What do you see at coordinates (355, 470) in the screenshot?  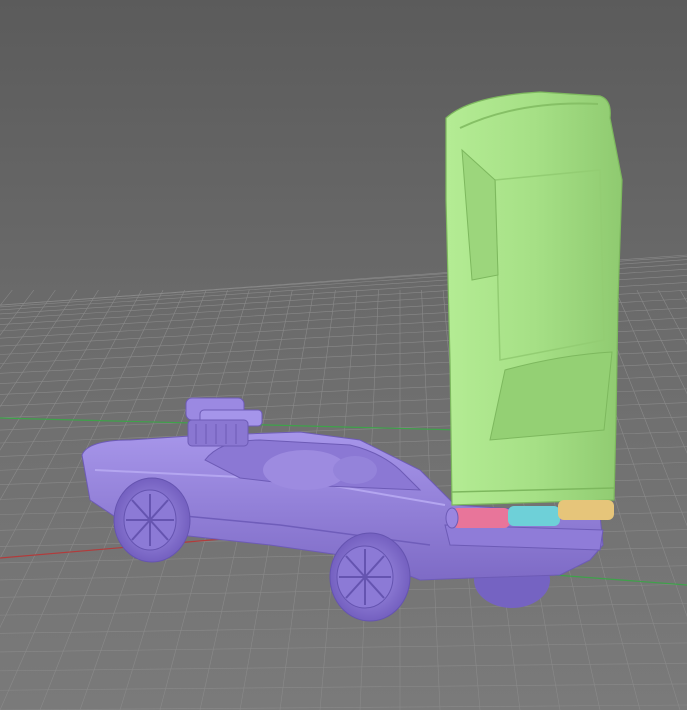 I see `seat-right` at bounding box center [355, 470].